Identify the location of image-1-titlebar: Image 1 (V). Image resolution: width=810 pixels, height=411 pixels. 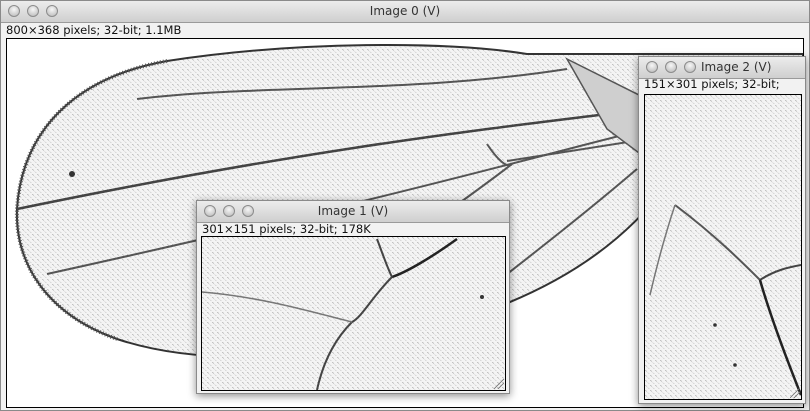
(353, 212).